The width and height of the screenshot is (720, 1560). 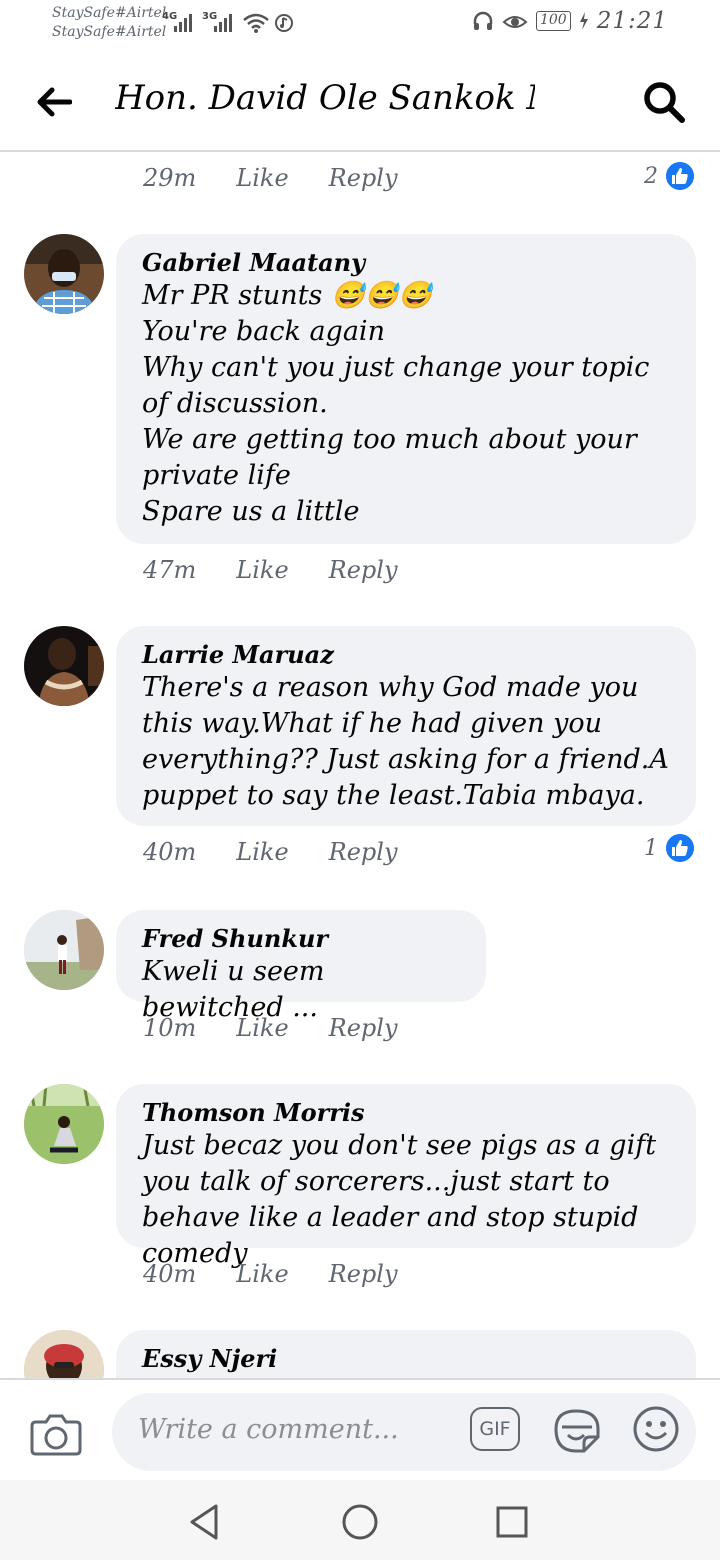 What do you see at coordinates (495, 1429) in the screenshot?
I see `gif-button: GIF` at bounding box center [495, 1429].